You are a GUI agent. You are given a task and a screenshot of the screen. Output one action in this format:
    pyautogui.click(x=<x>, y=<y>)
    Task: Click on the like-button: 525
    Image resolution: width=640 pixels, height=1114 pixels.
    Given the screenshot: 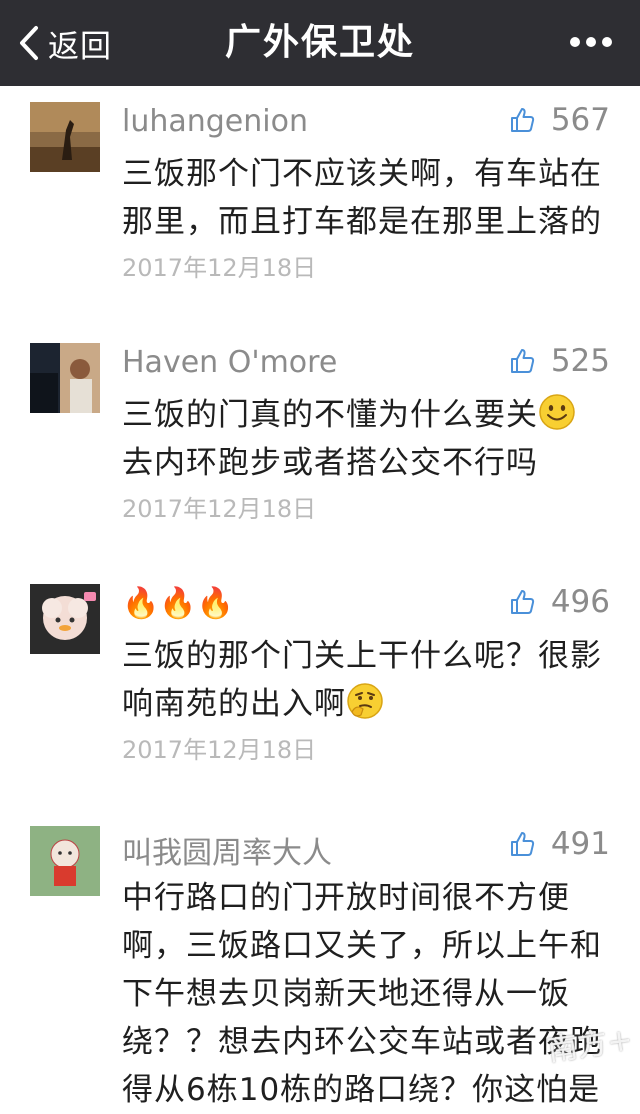 What is the action you would take?
    pyautogui.click(x=559, y=361)
    